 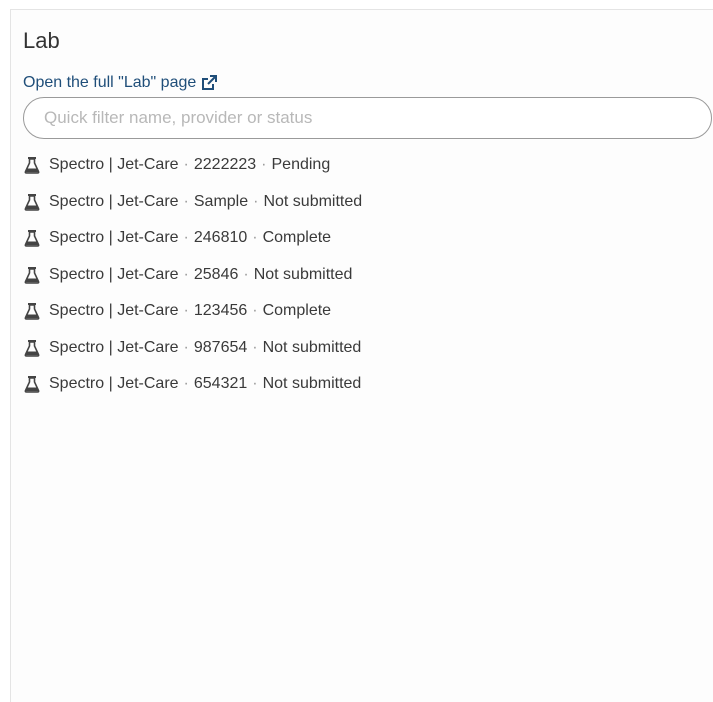 I want to click on lab-status: Pending, so click(x=301, y=165).